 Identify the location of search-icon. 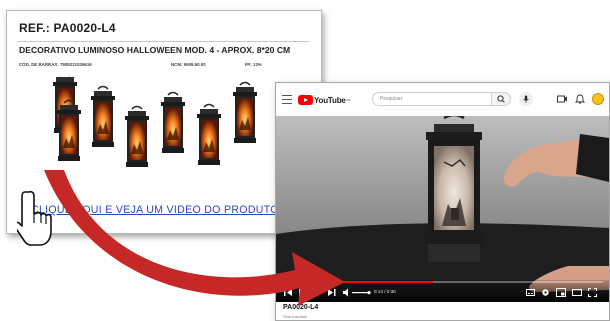
(501, 99).